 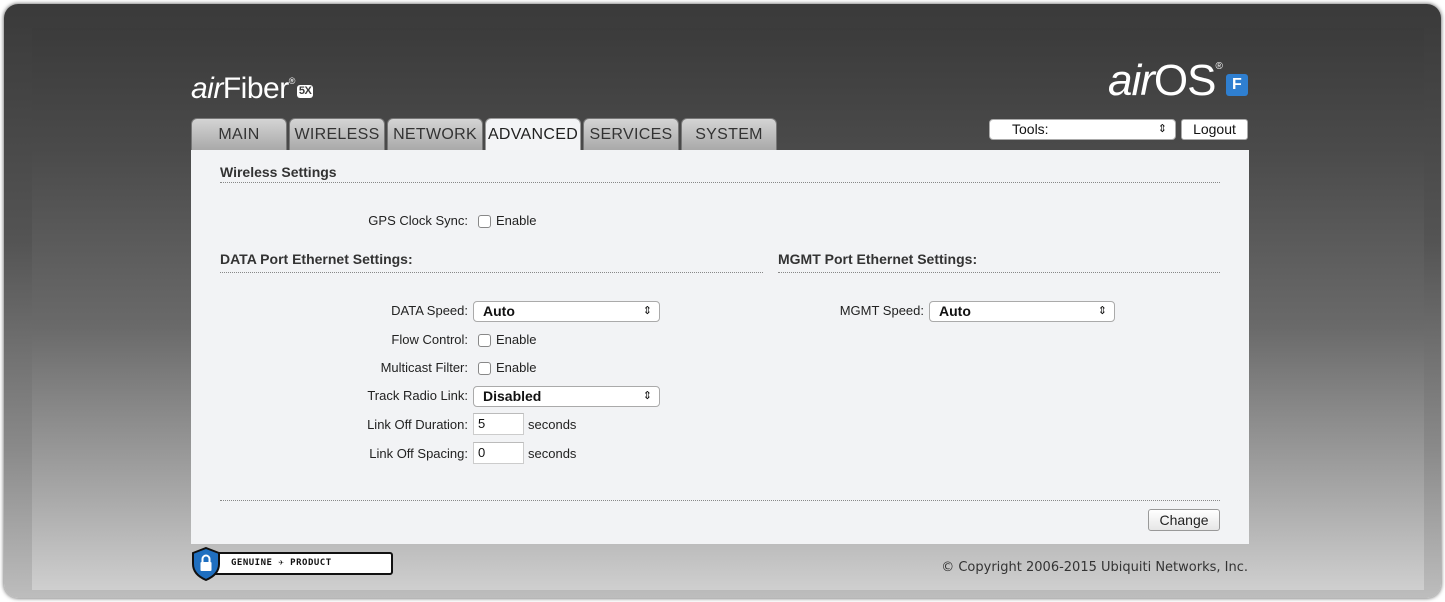 I want to click on wireless-settings-title: Wireless Settings, so click(x=278, y=172).